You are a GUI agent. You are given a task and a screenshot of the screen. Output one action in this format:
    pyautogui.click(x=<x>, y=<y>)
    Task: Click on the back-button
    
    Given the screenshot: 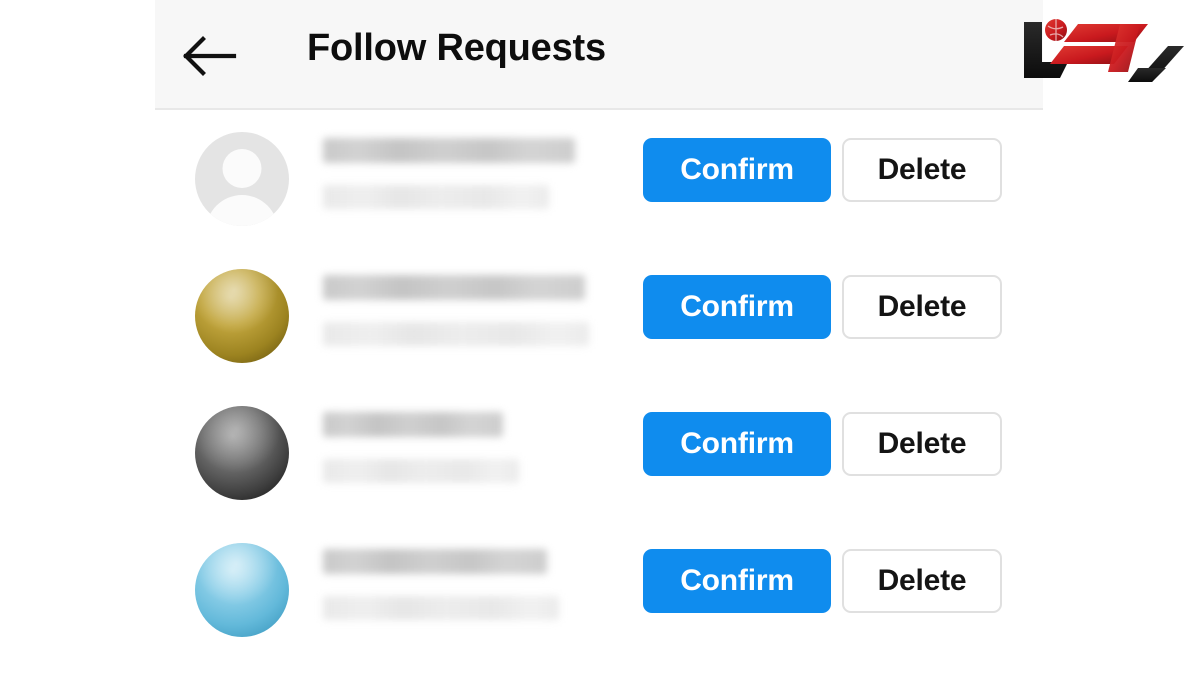 What is the action you would take?
    pyautogui.click(x=211, y=56)
    